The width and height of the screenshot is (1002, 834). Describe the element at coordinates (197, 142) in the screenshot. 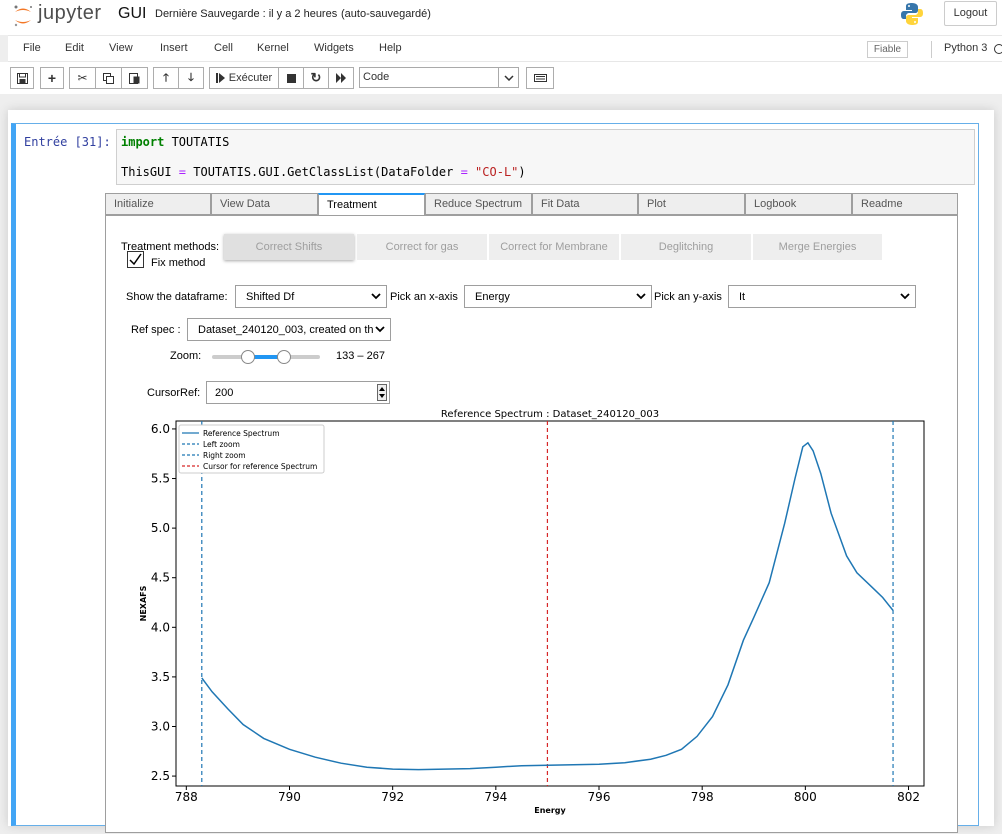

I see `code-text: TOUTATIS` at that location.